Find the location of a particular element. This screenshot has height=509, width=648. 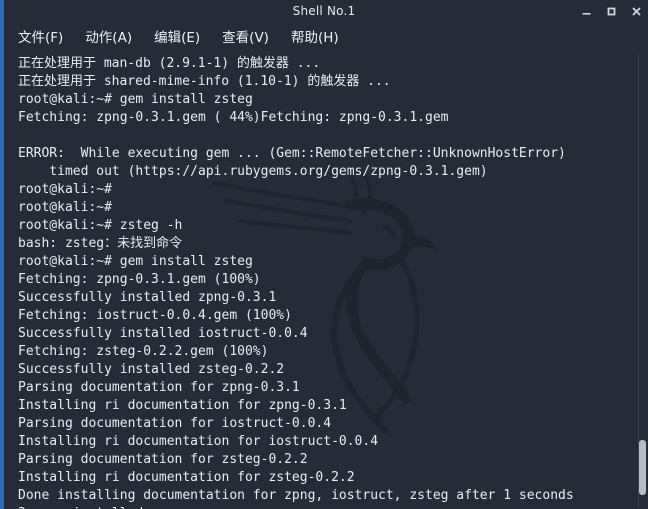

close-icon is located at coordinates (636, 11).